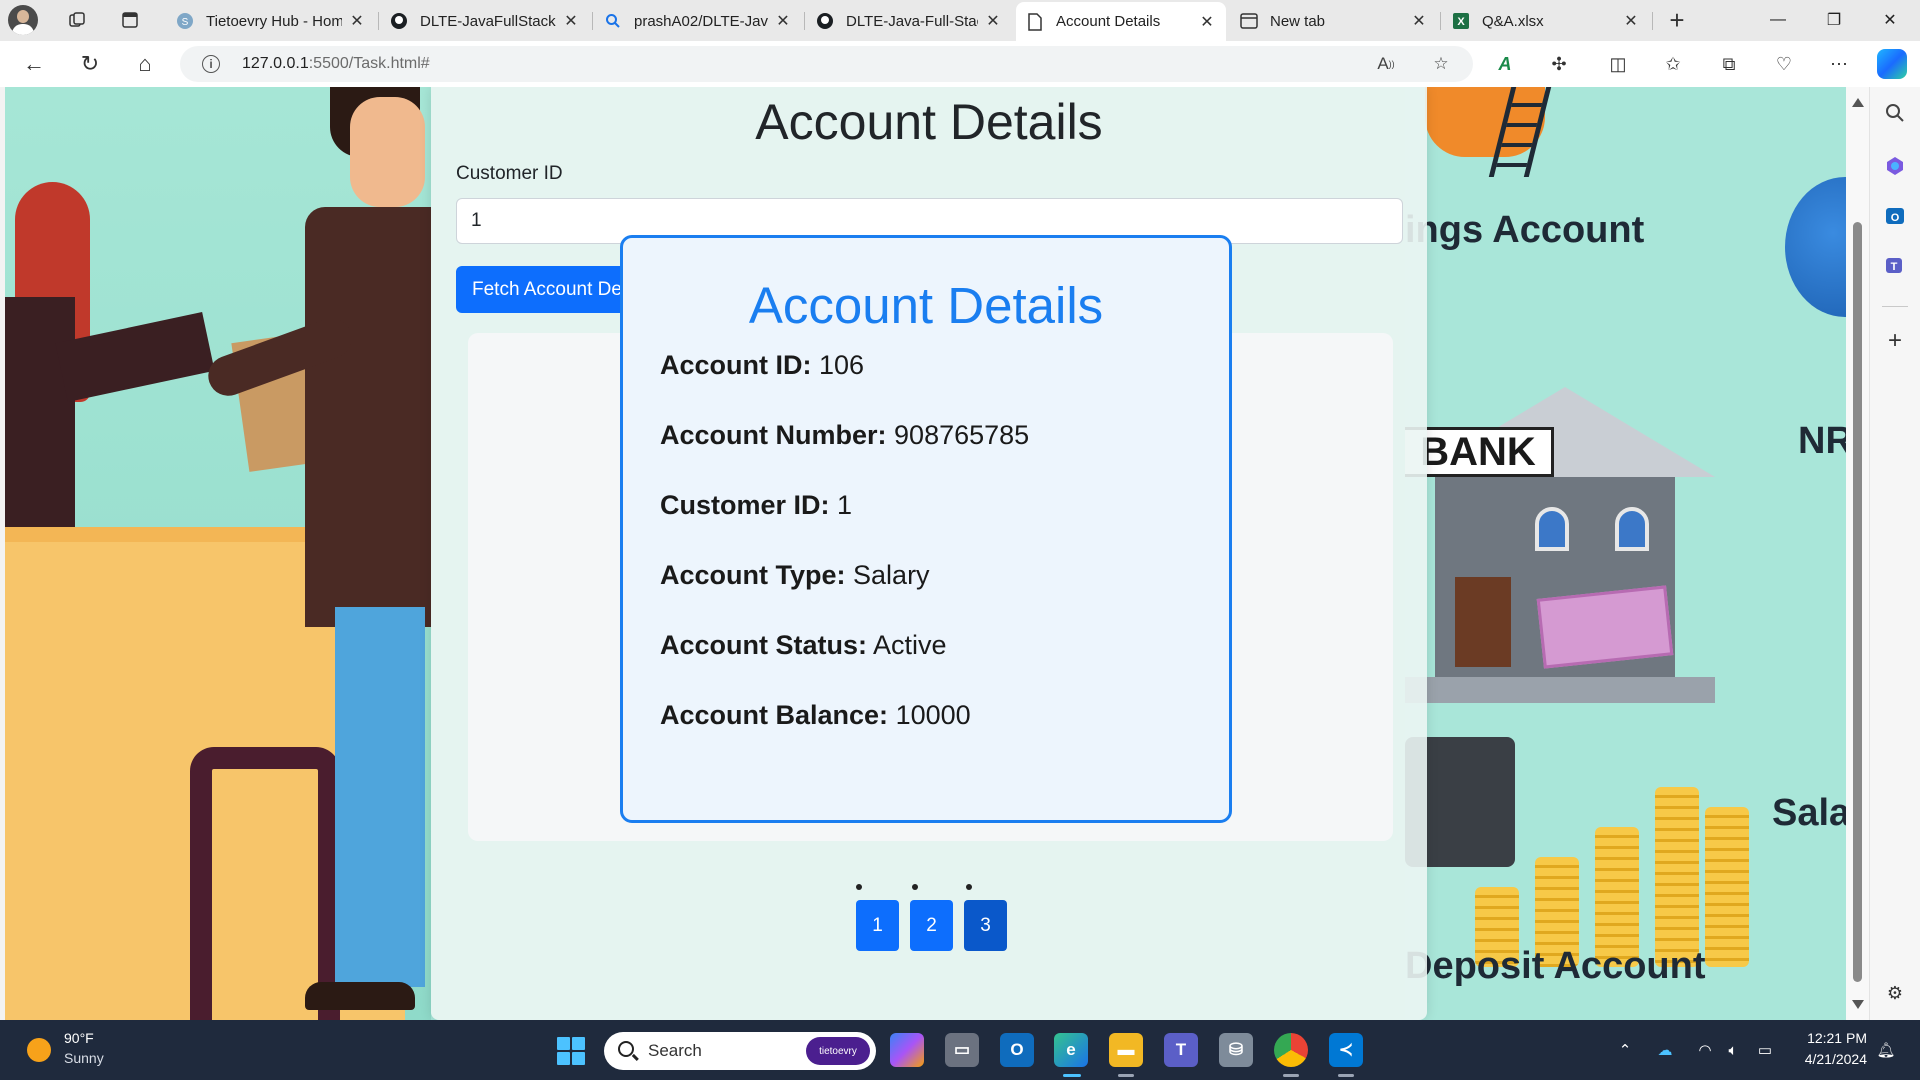 The image size is (1920, 1080). What do you see at coordinates (701, 21) in the screenshot?
I see `tab-label: prashA02/DLTE-Java` at bounding box center [701, 21].